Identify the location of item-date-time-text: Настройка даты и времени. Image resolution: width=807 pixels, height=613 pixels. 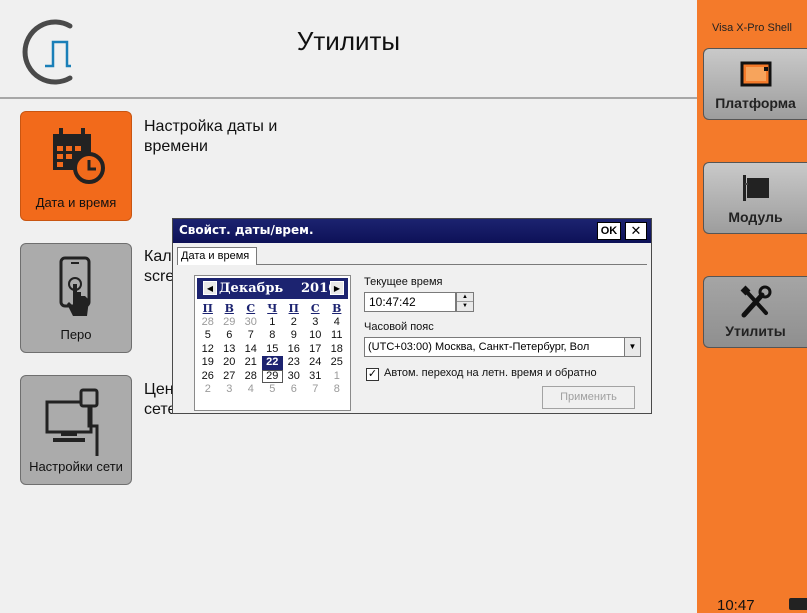
(210, 137).